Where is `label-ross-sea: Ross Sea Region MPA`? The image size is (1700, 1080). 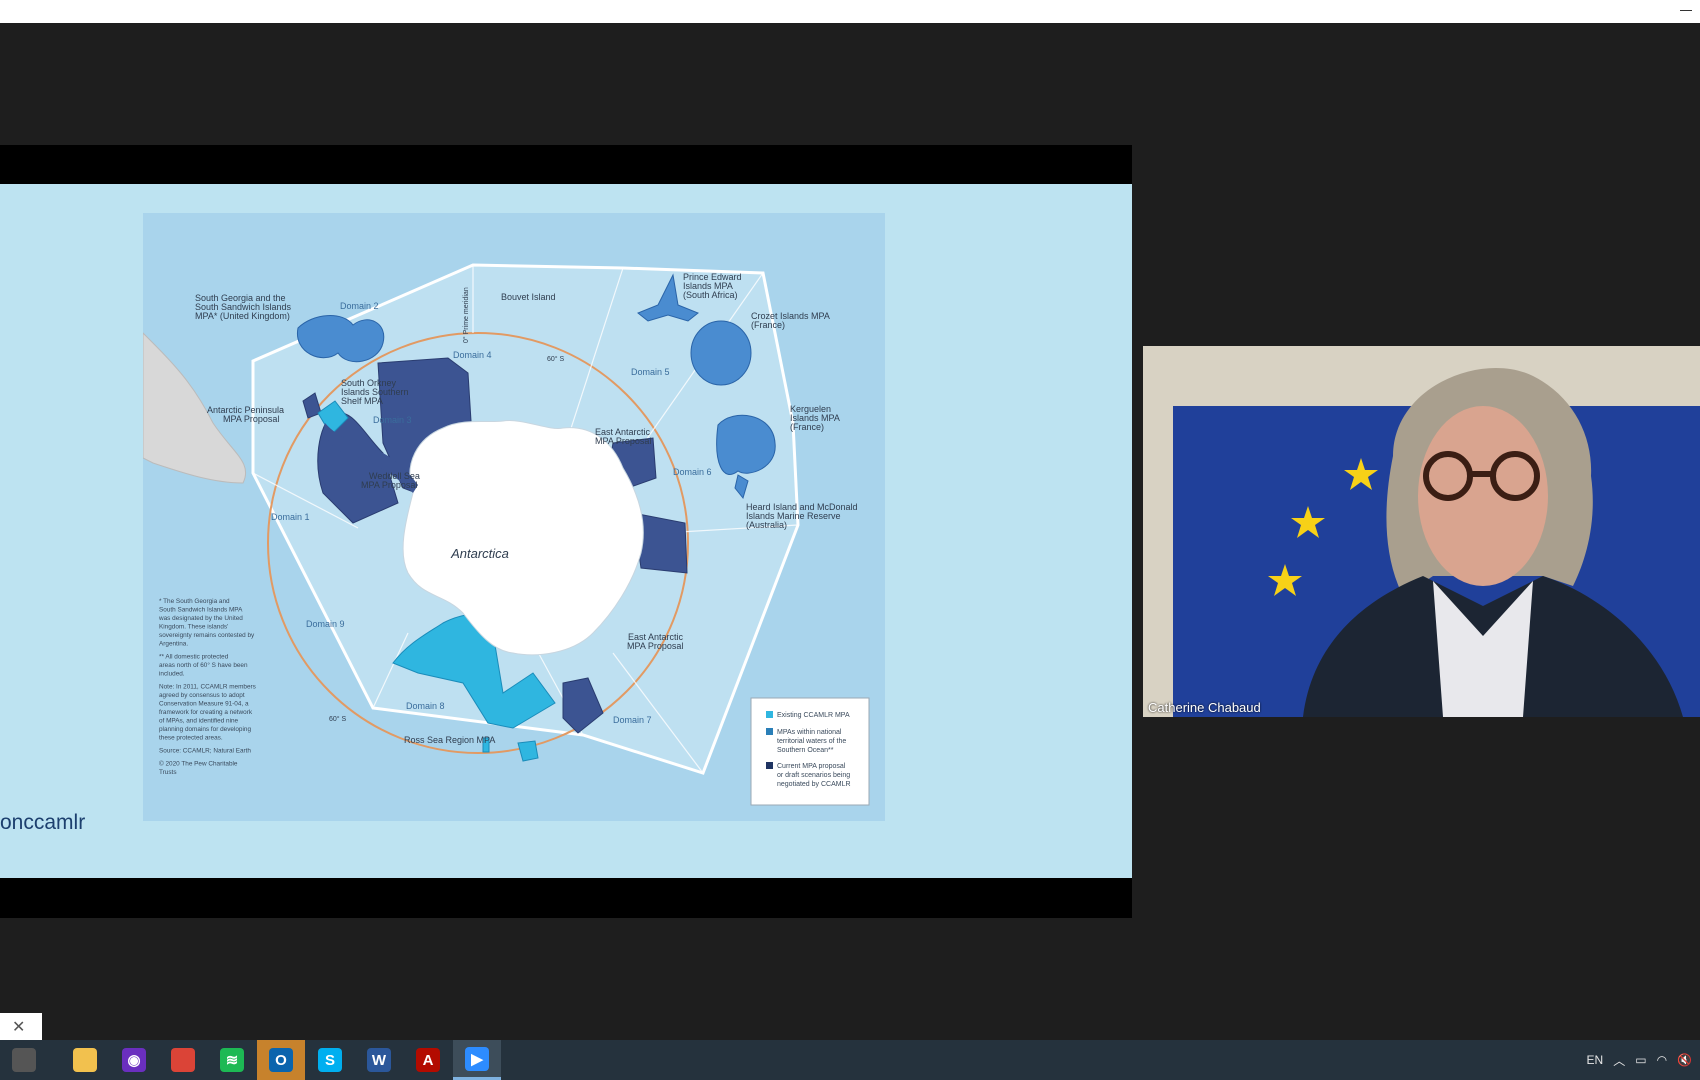 label-ross-sea: Ross Sea Region MPA is located at coordinates (449, 740).